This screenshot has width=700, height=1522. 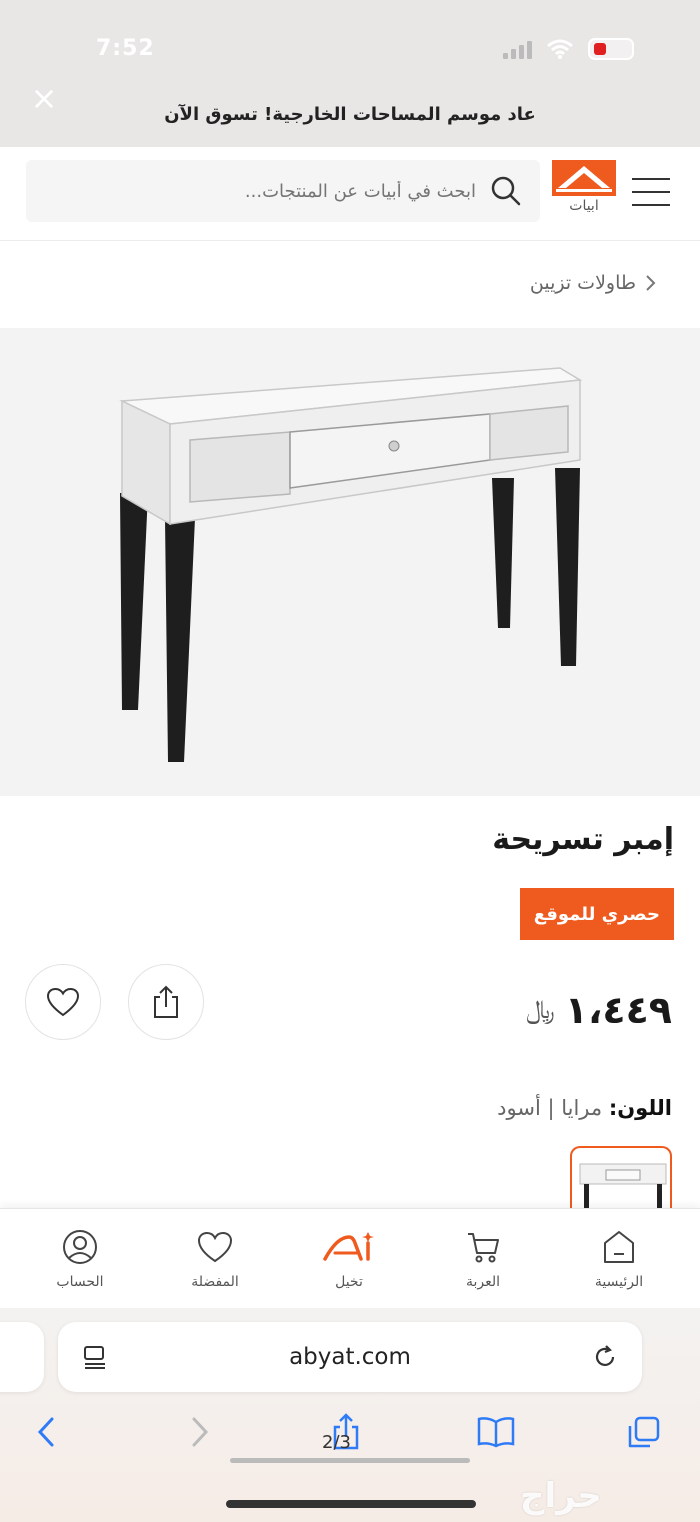 I want to click on book-icon, so click(x=496, y=1432).